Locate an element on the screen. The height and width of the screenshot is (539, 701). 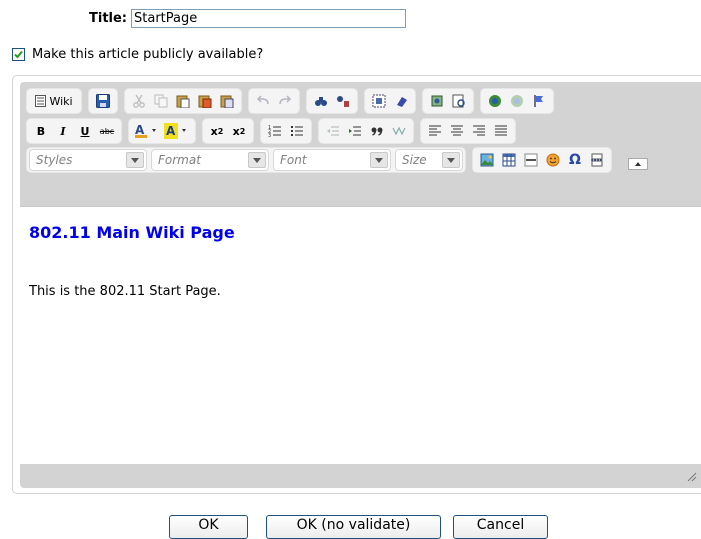
align-justify-button is located at coordinates (501, 131).